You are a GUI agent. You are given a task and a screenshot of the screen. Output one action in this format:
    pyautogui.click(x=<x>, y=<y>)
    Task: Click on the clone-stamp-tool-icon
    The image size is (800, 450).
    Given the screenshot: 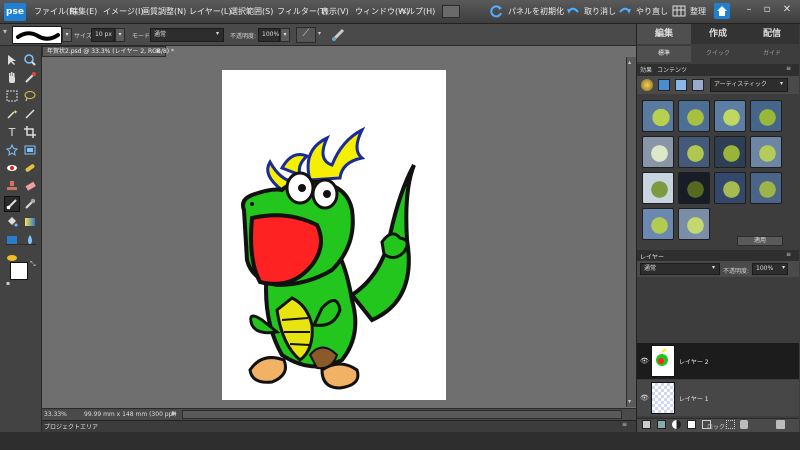 What is the action you would take?
    pyautogui.click(x=12, y=186)
    